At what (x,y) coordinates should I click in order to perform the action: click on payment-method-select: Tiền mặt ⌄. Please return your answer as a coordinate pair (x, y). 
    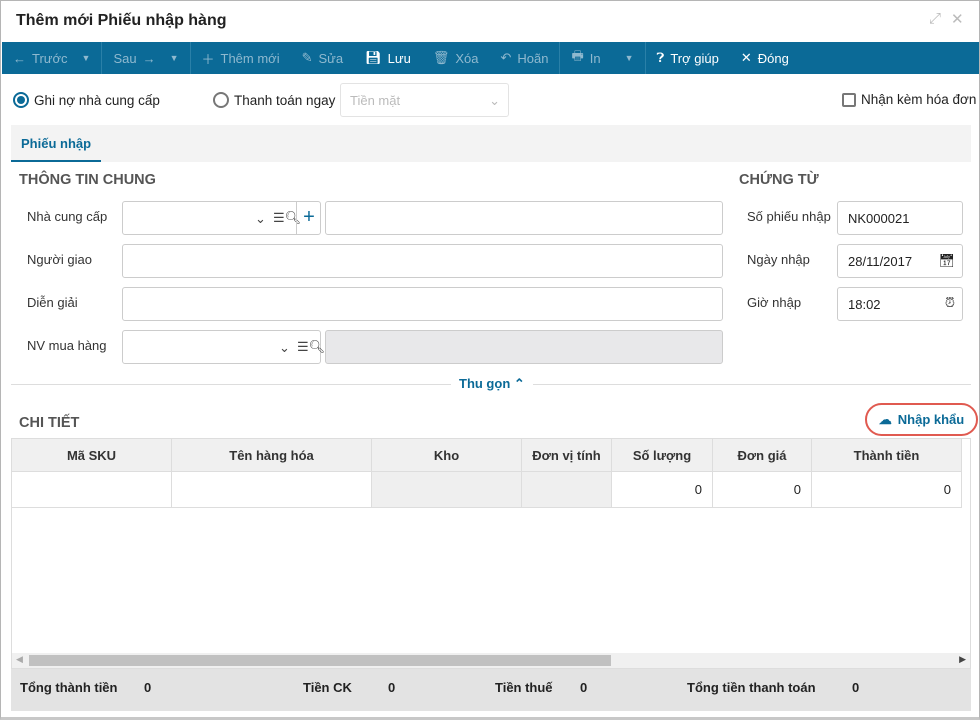
    Looking at the image, I should click on (424, 100).